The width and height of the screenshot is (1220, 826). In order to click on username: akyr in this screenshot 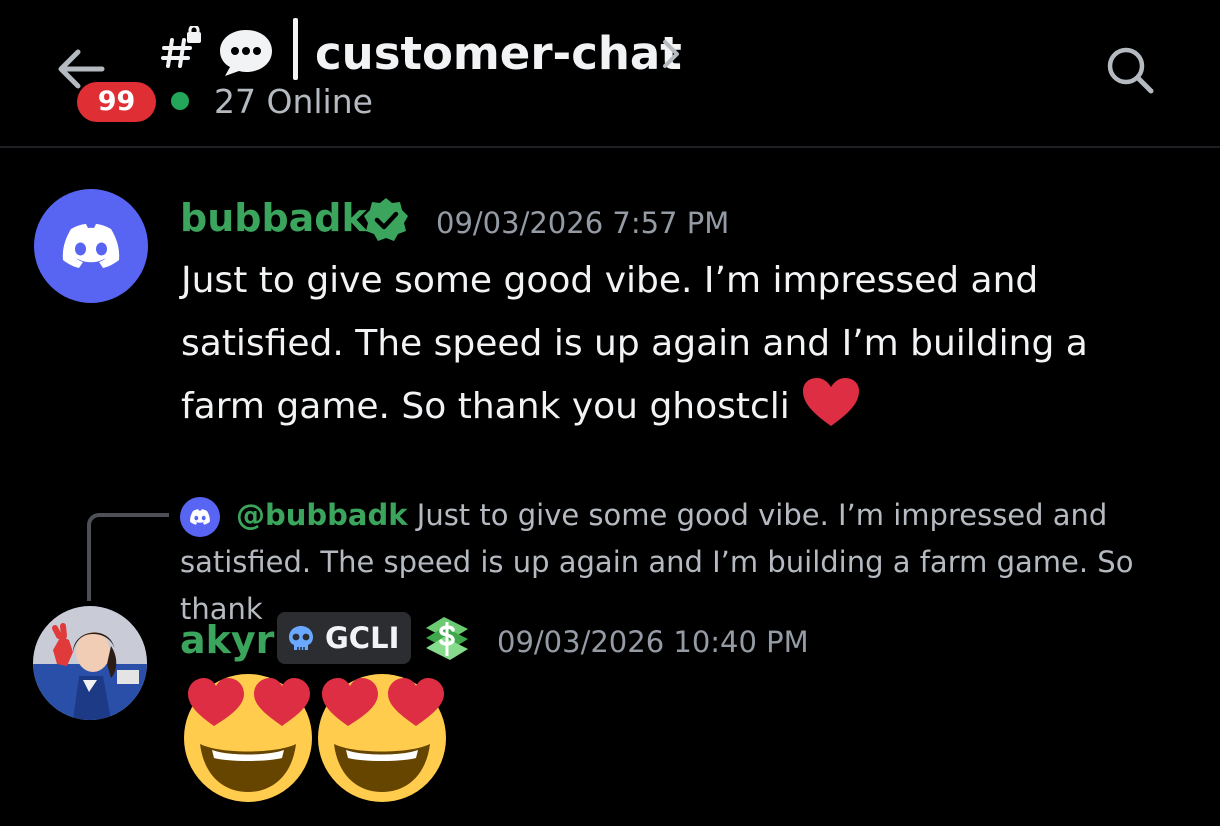, I will do `click(227, 640)`.